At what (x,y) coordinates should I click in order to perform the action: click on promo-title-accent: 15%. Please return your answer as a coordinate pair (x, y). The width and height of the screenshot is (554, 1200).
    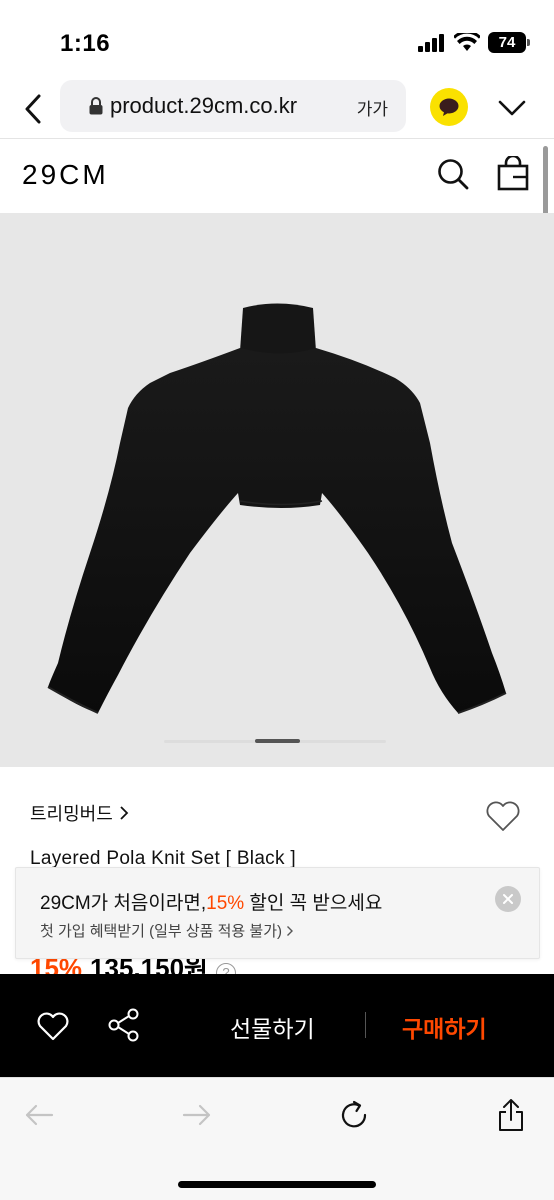
    Looking at the image, I should click on (225, 903).